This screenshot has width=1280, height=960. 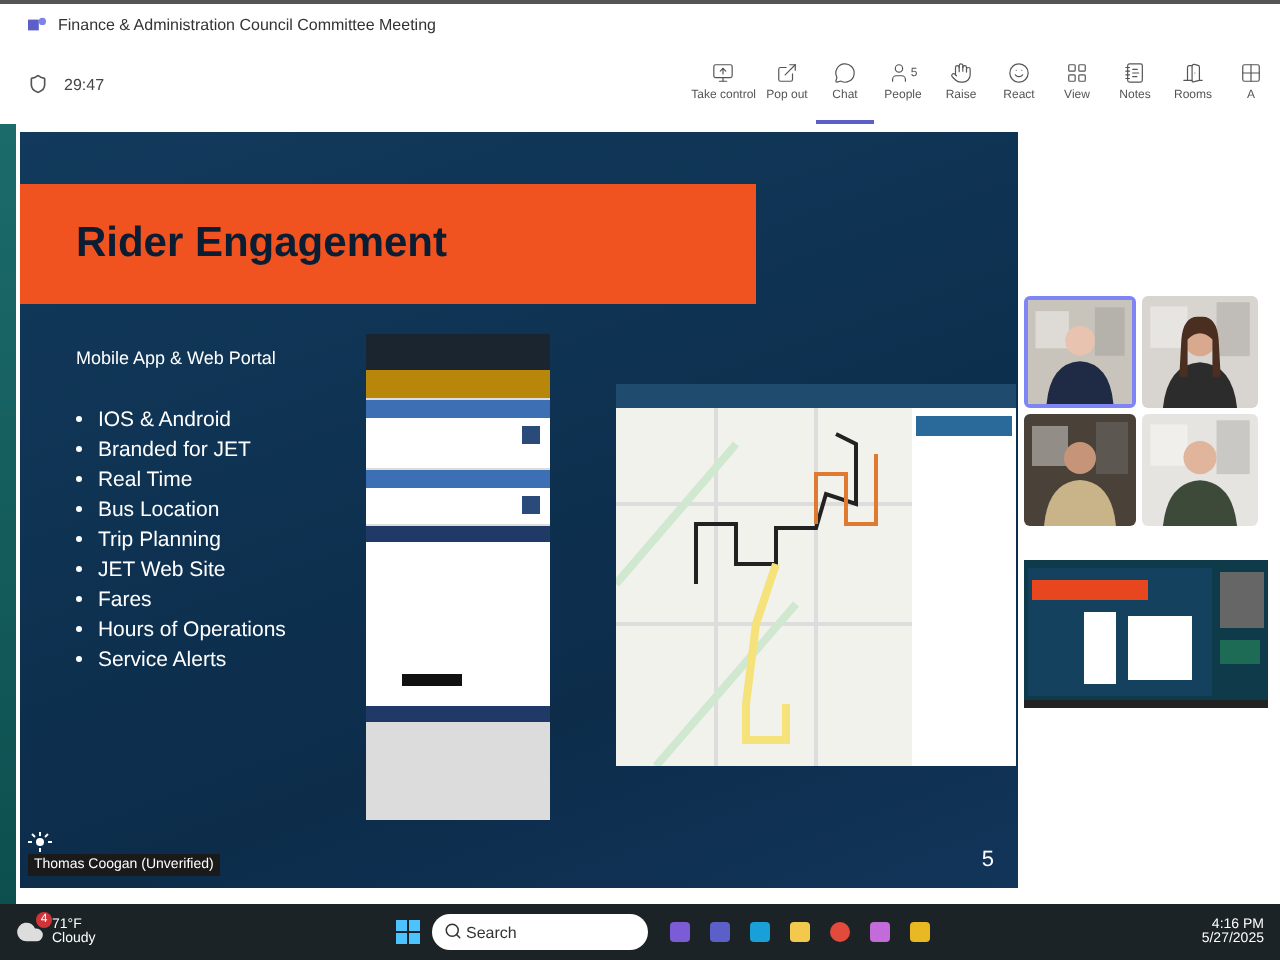 What do you see at coordinates (124, 599) in the screenshot?
I see `bullet-item: Fares` at bounding box center [124, 599].